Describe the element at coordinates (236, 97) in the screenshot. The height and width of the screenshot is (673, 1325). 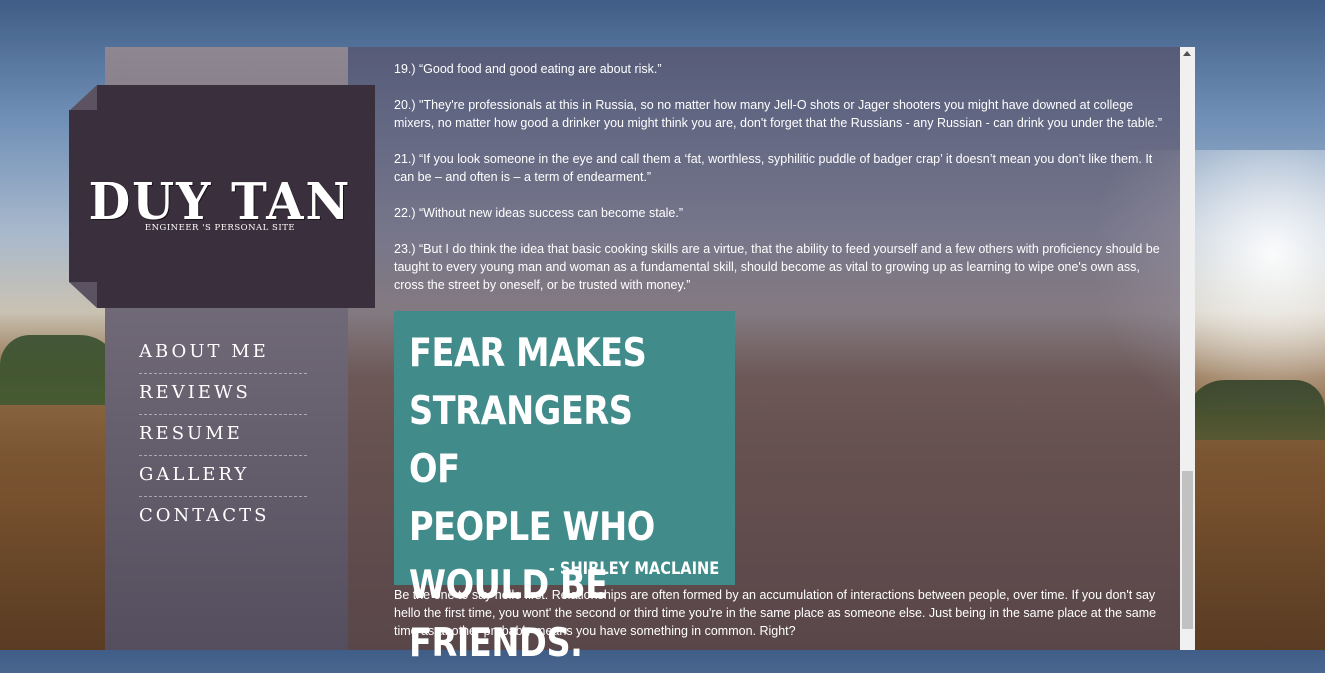
I see `logo-box-top` at that location.